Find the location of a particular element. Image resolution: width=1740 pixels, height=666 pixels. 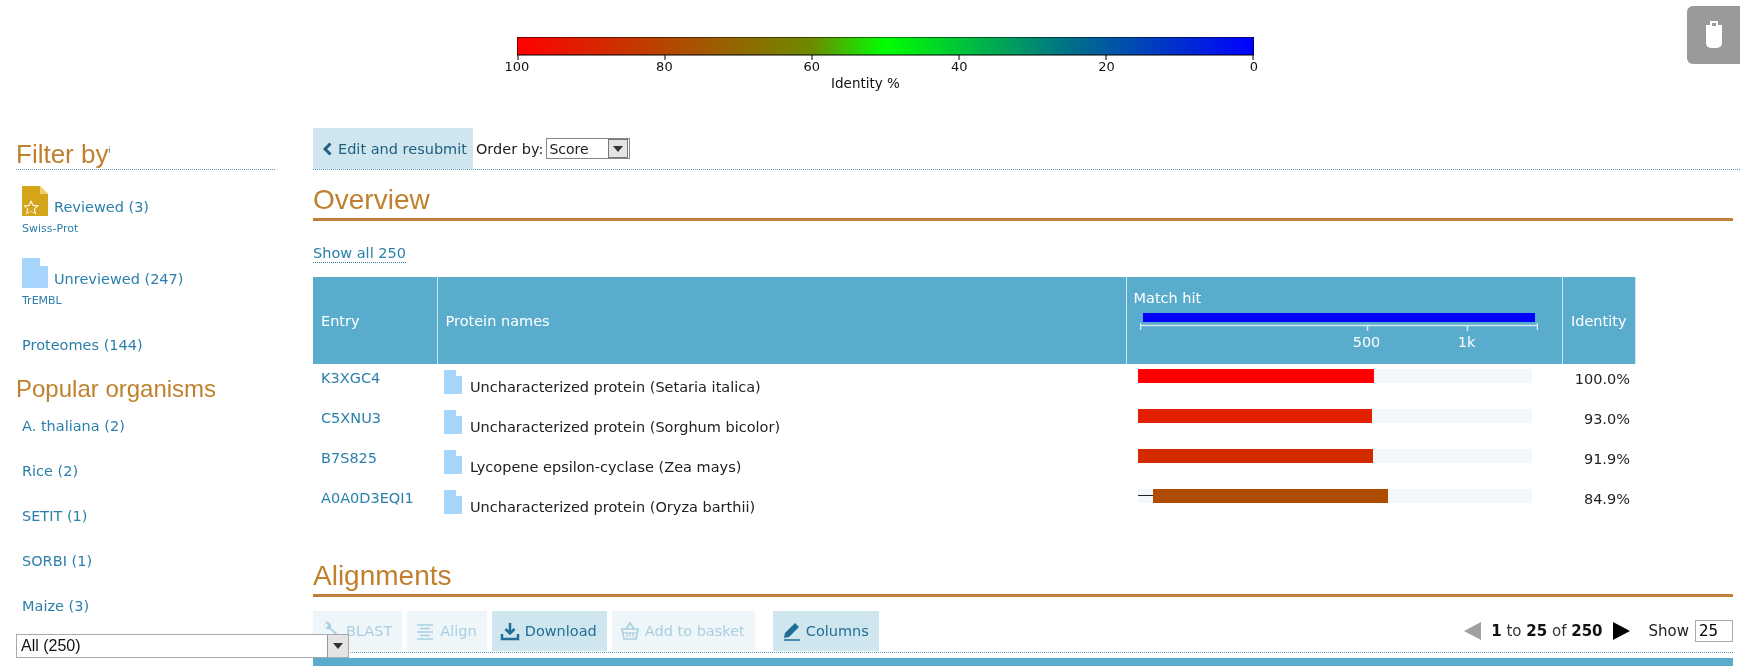

sidebar-heading: Filter by$^{i}$ is located at coordinates (145, 149).